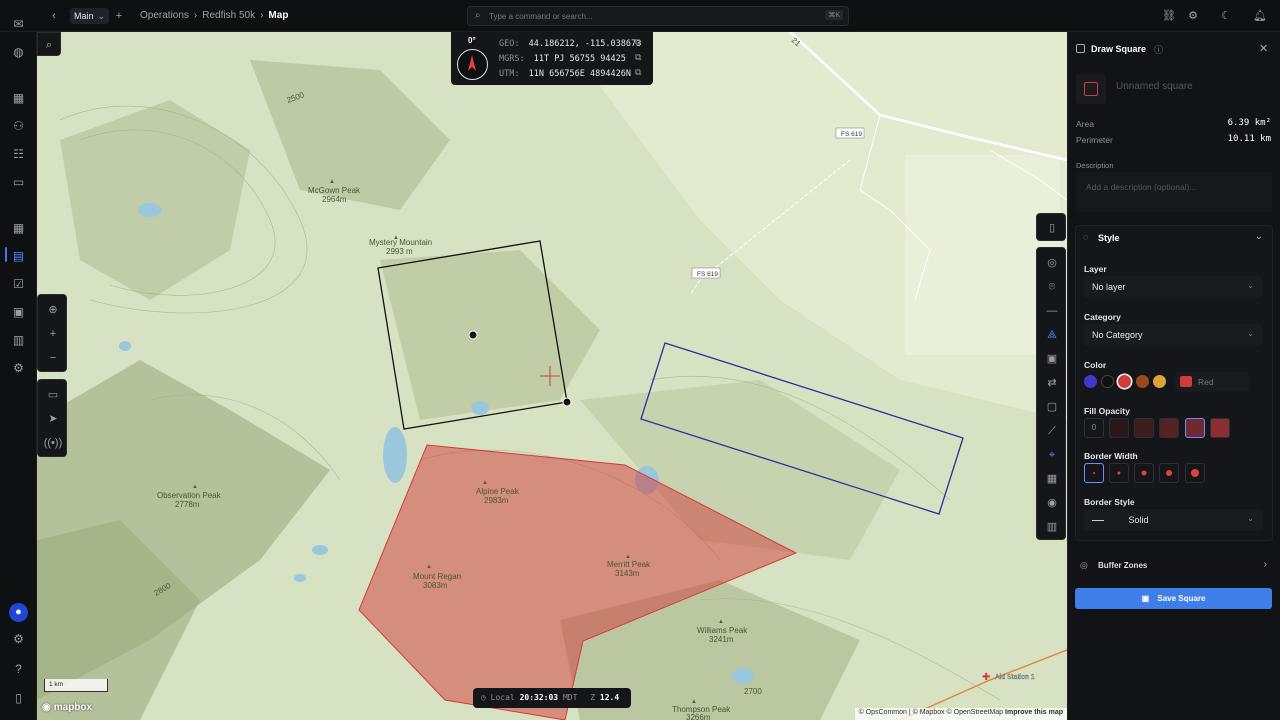  I want to click on folder-icon: ▭, so click(18, 182).